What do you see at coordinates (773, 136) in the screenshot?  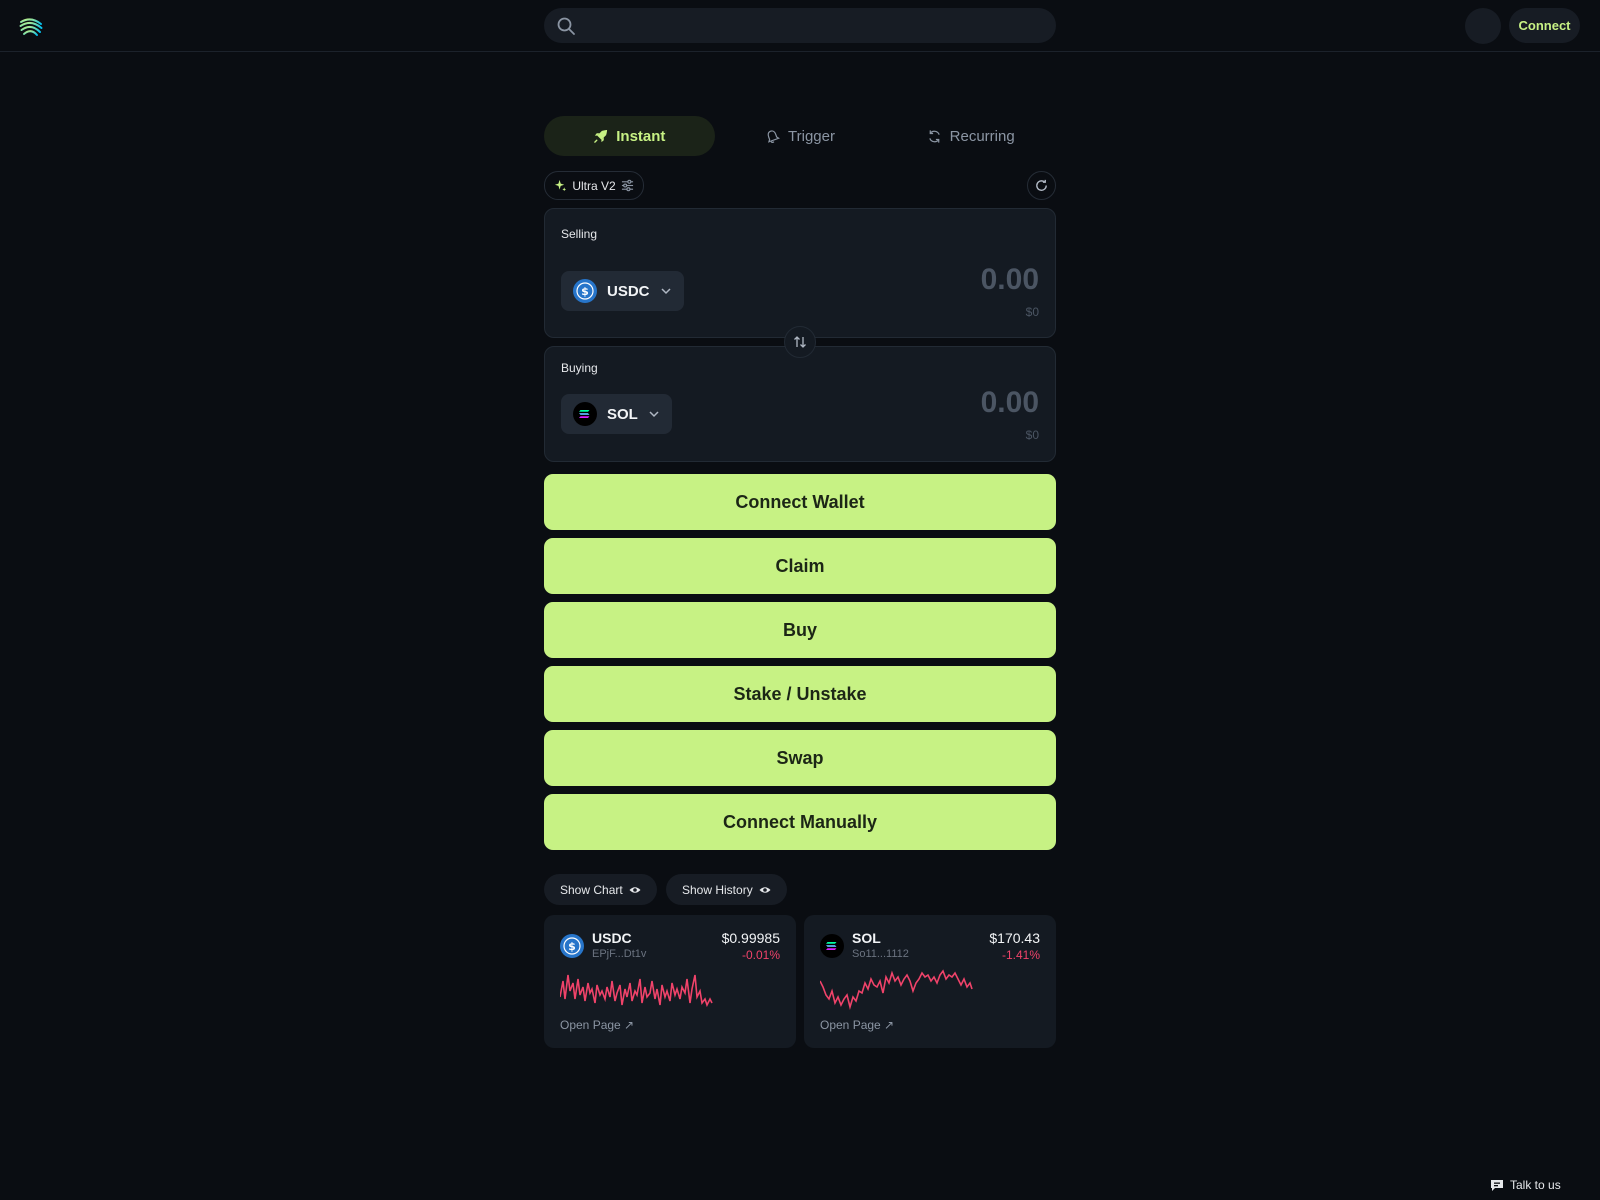 I see `bell-icon` at bounding box center [773, 136].